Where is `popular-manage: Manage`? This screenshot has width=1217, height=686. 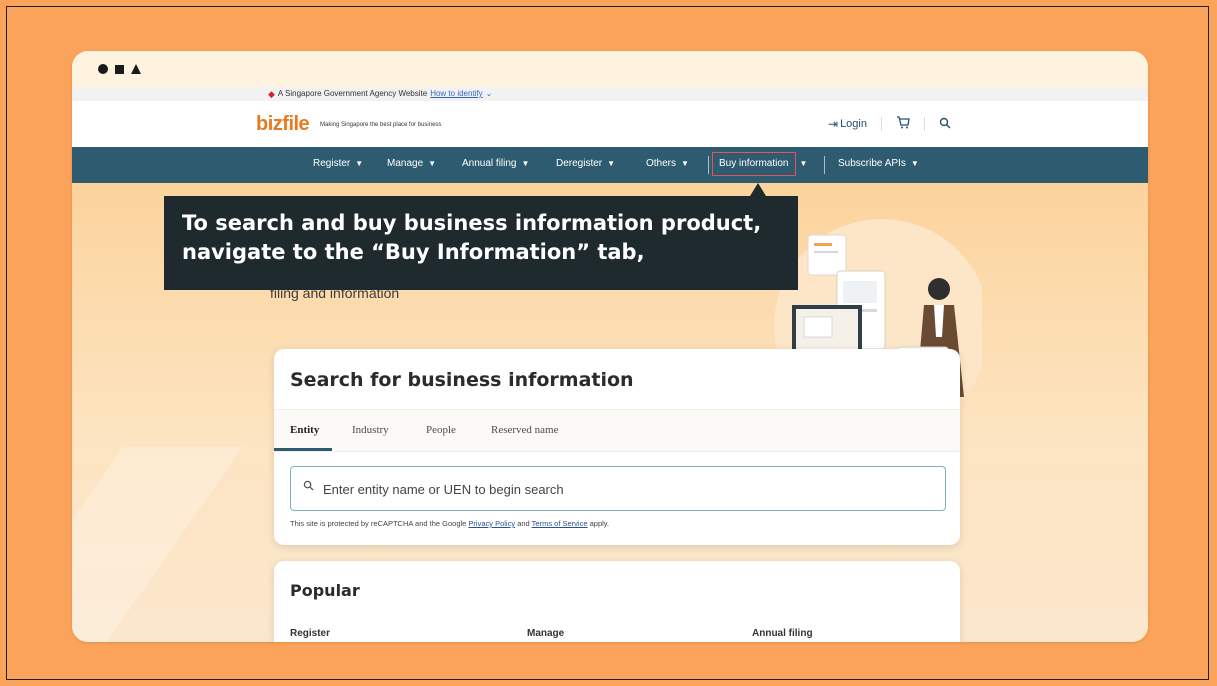 popular-manage: Manage is located at coordinates (546, 633).